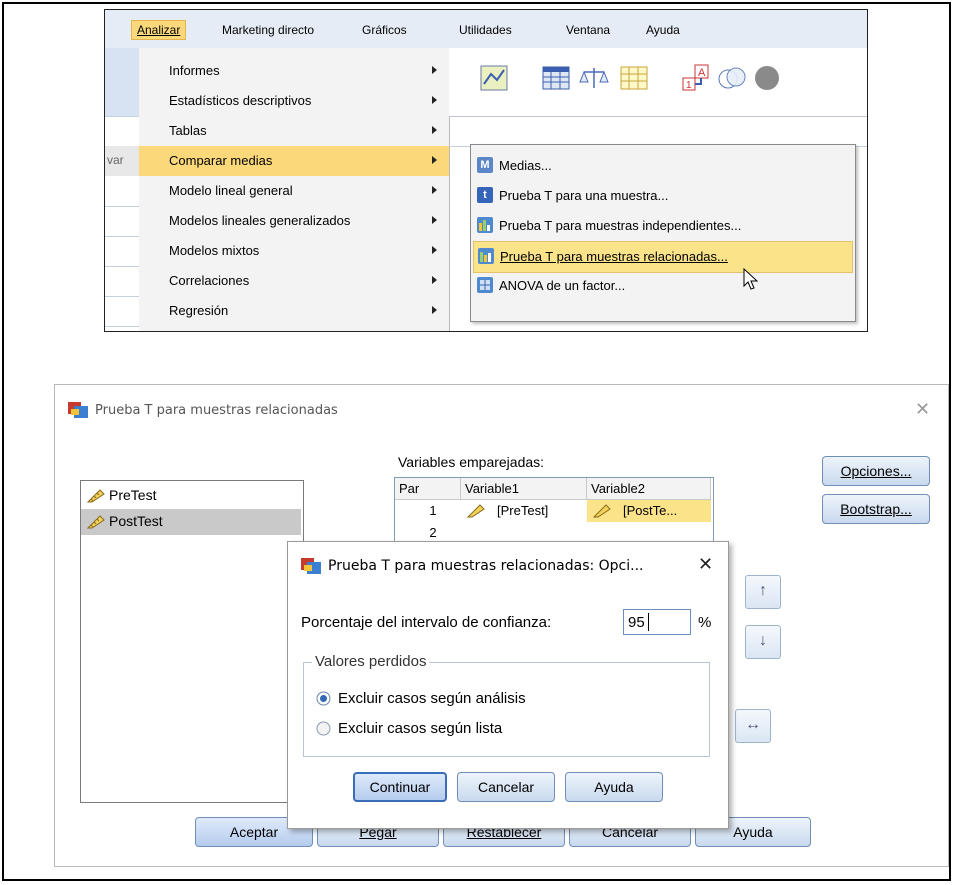  Describe the element at coordinates (524, 511) in the screenshot. I see `table-cell-variable1: [PreTest]` at that location.